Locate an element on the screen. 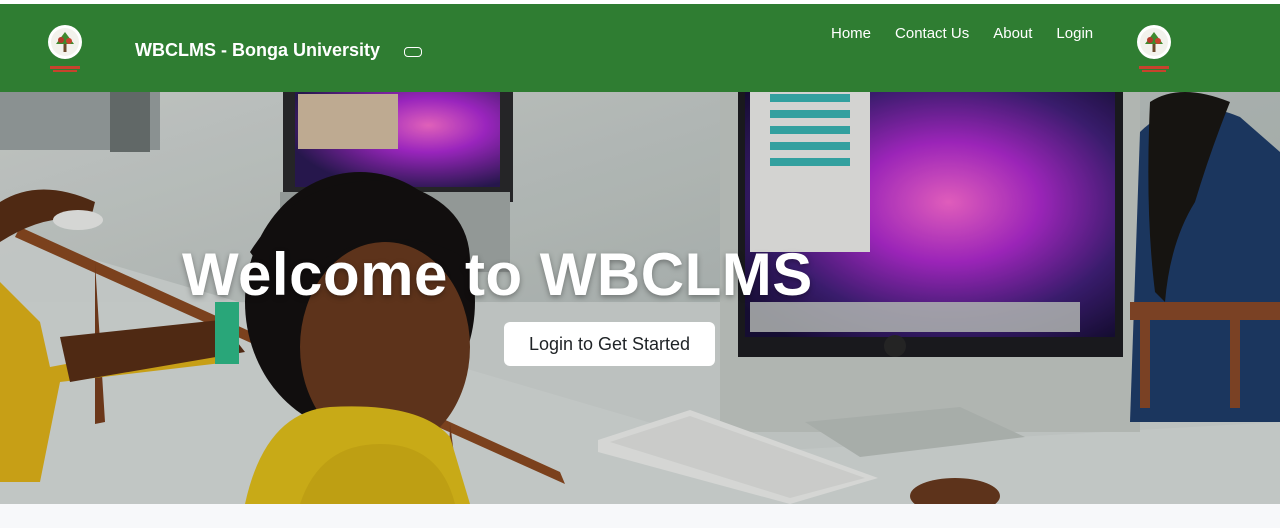  main-nav: Home Contact Us About Login is located at coordinates (962, 33).